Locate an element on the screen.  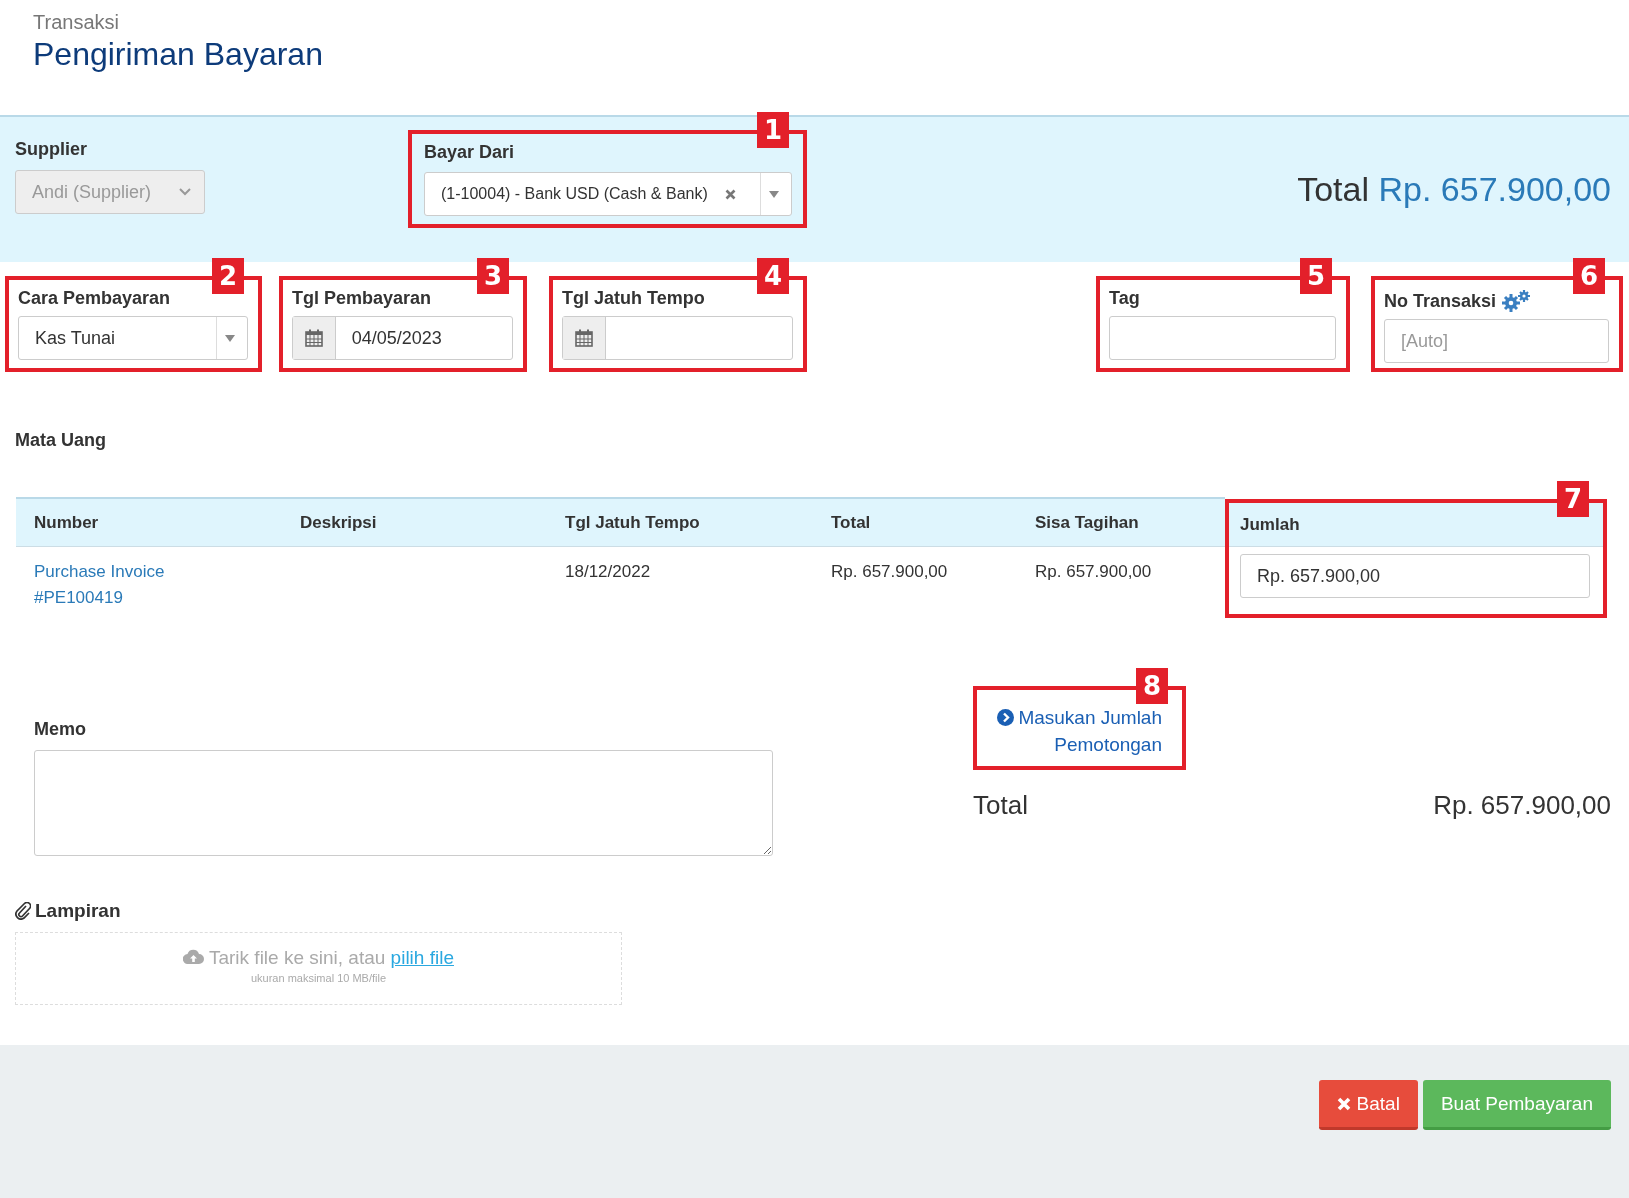
field-label: Tgl Jatuh Tempo is located at coordinates (634, 298).